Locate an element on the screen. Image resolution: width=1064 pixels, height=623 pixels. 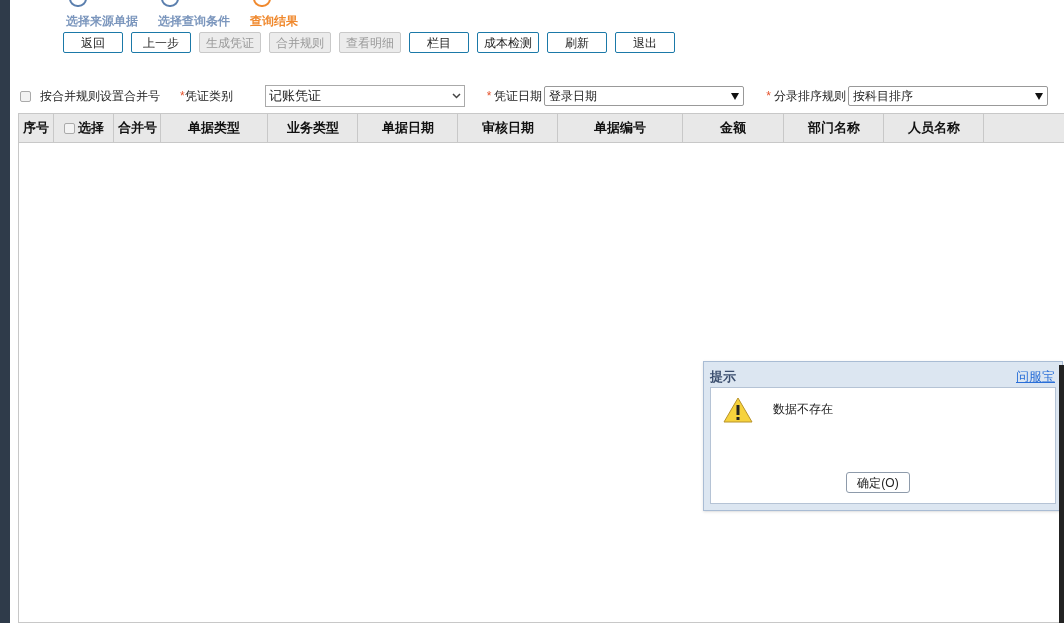
column-header: 单据日期 is located at coordinates (408, 128).